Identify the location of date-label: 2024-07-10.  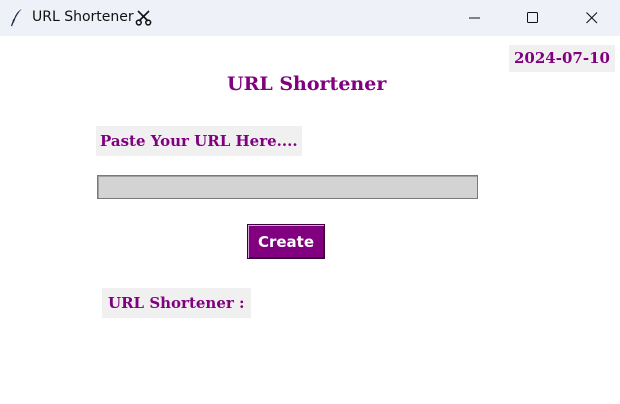
(562, 58).